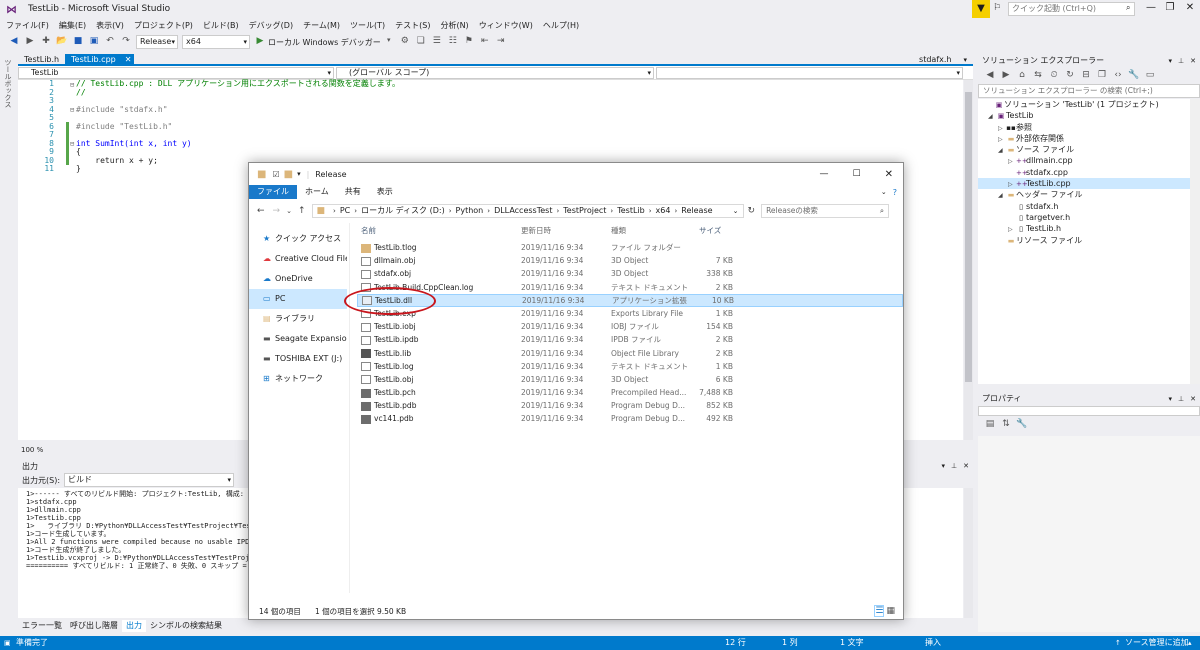  Describe the element at coordinates (630, 247) in the screenshot. I see `file-row: TestLib.tlog 2019/11/16 9:34 ファイル フォルダー` at that location.